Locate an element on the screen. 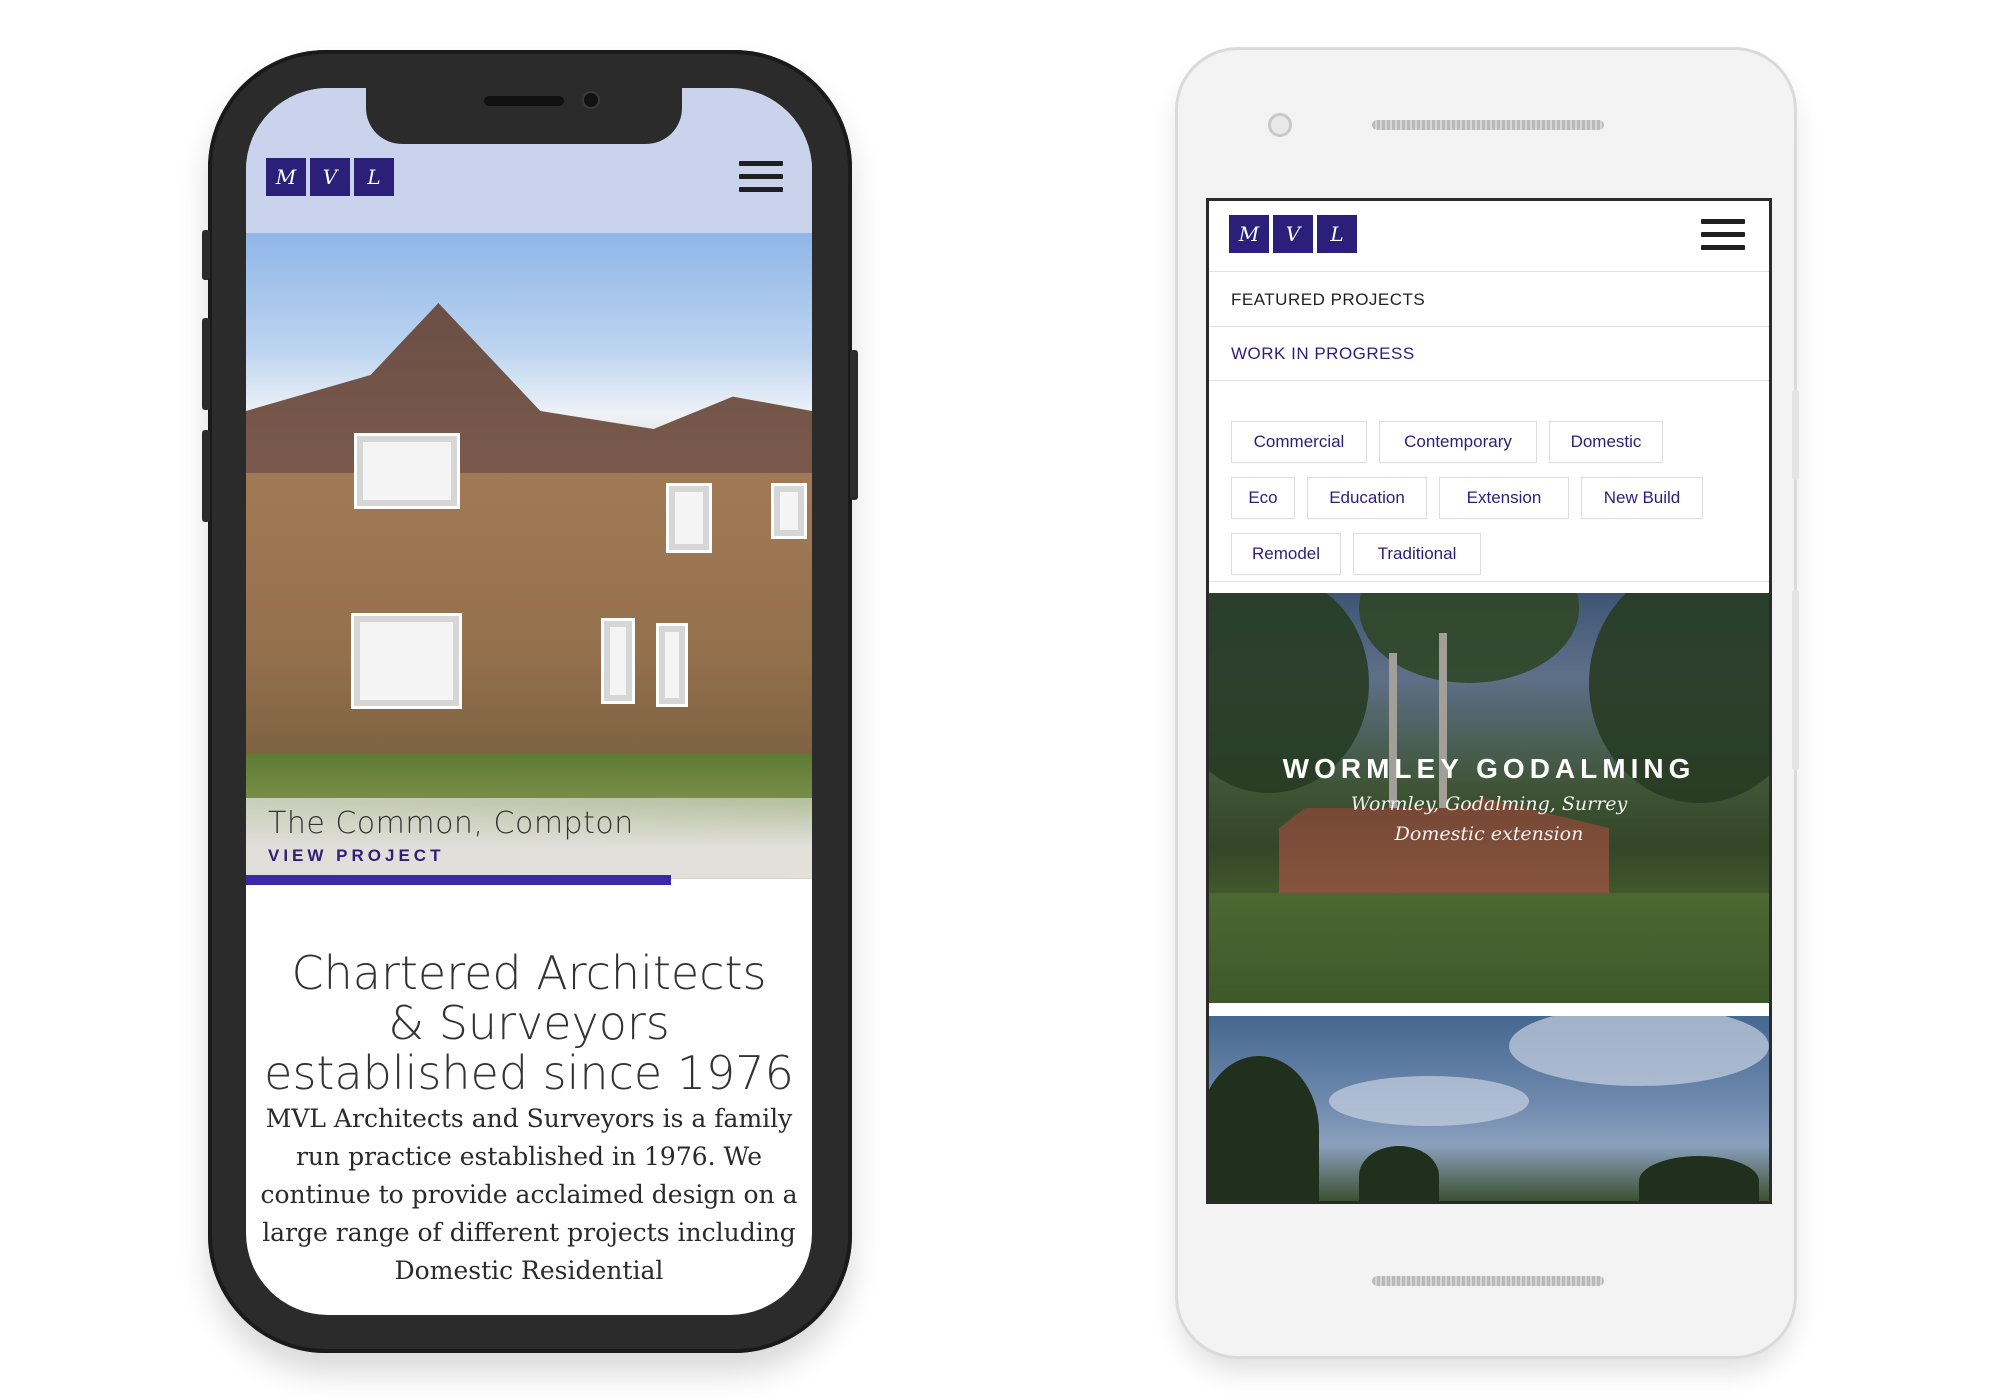 Image resolution: width=2000 pixels, height=1400 pixels. project-location: Wormley, Godalming, Surrey is located at coordinates (1489, 804).